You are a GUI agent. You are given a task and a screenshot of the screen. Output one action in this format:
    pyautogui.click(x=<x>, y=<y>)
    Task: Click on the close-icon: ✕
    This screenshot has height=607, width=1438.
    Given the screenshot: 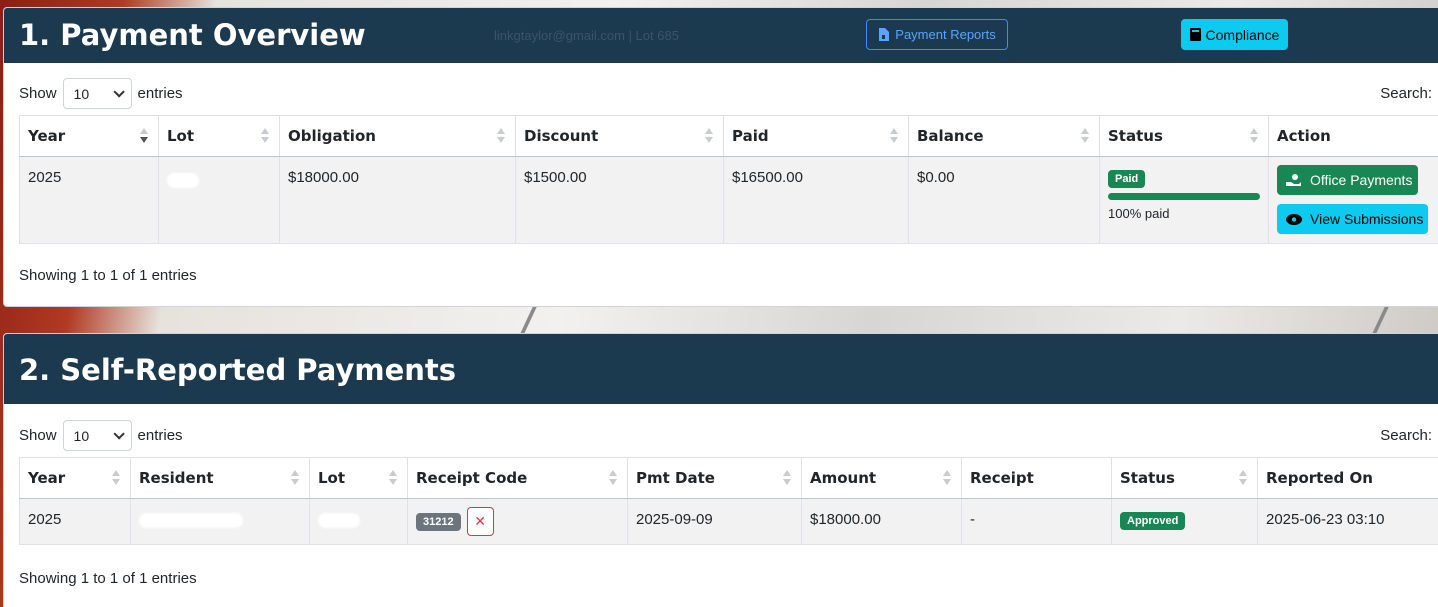 What is the action you would take?
    pyautogui.click(x=480, y=521)
    